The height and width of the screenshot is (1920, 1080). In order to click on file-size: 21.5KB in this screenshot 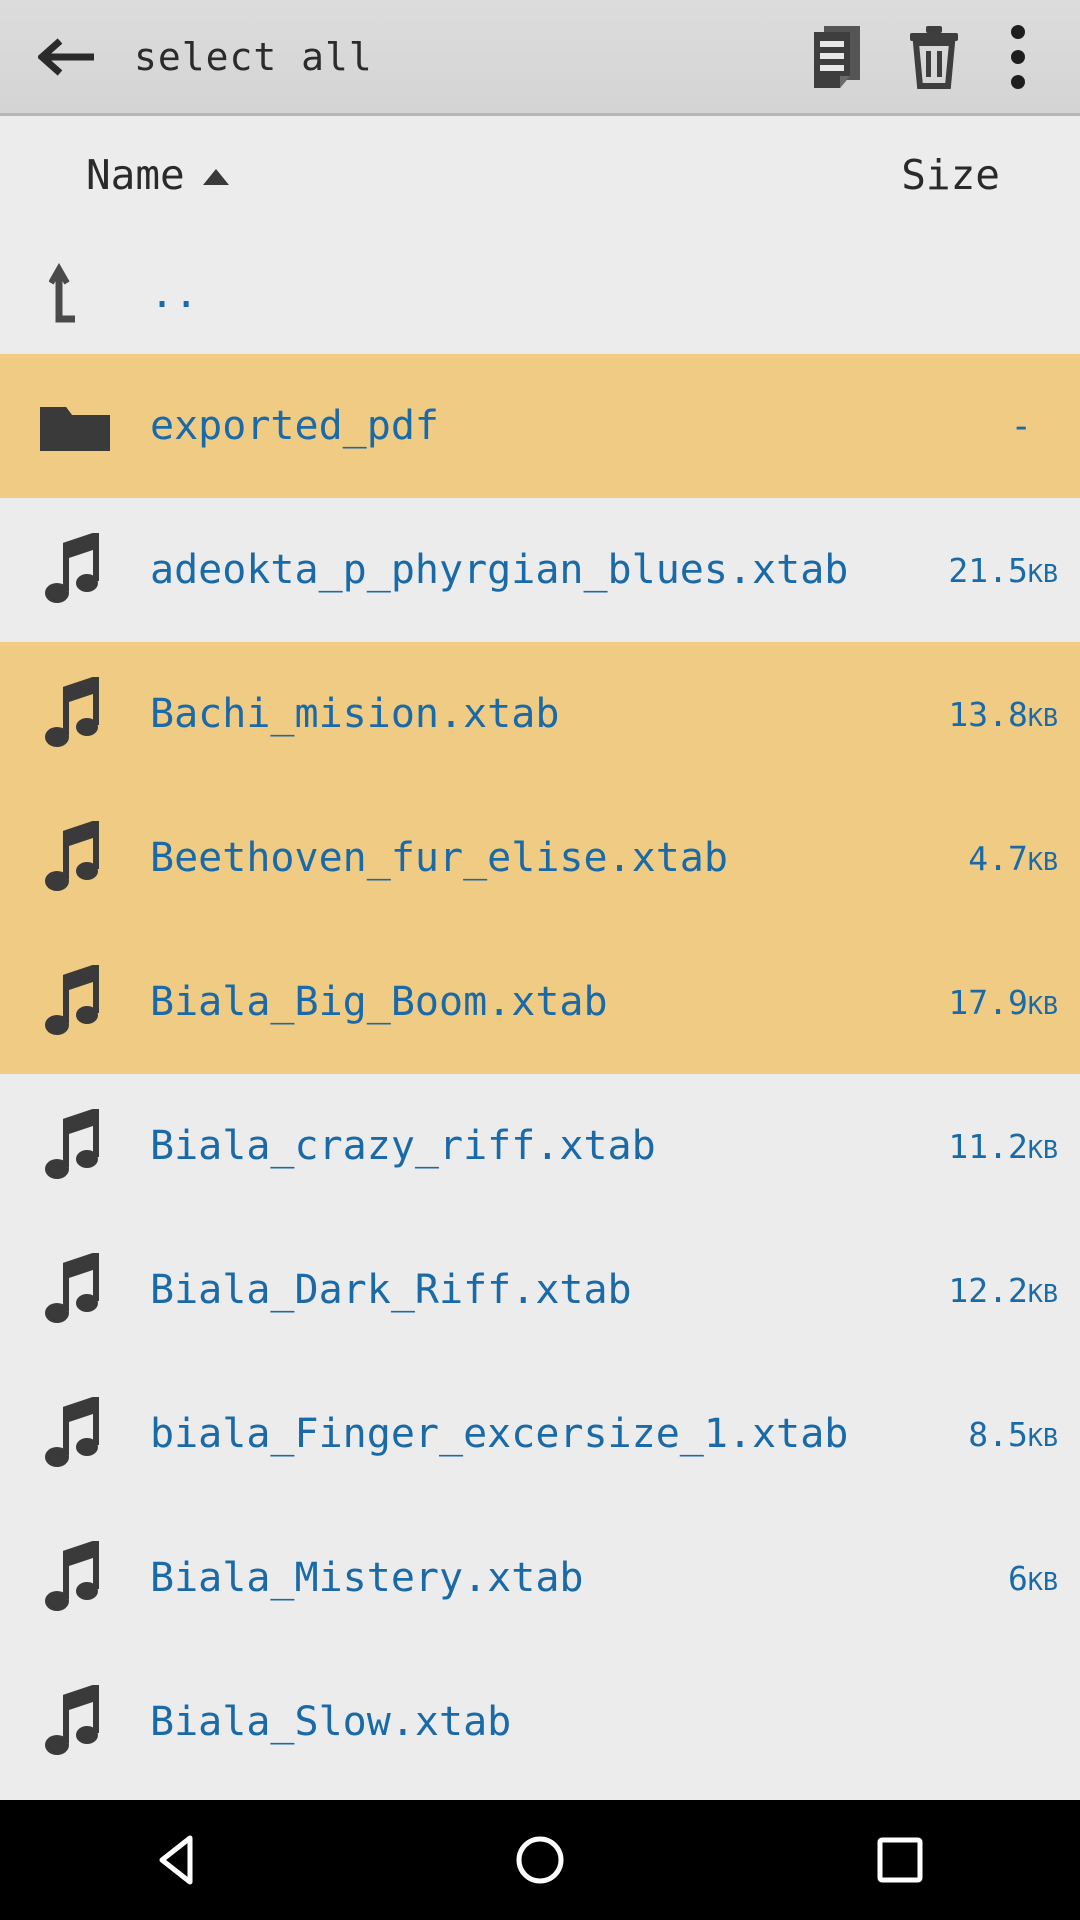, I will do `click(1014, 570)`.